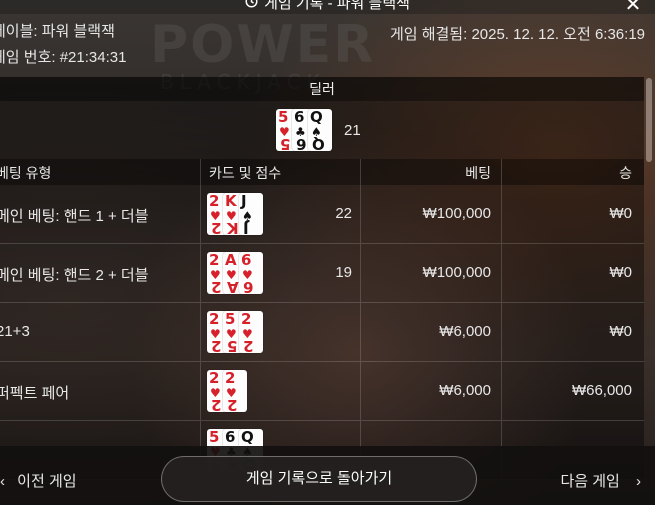 The width and height of the screenshot is (655, 505). I want to click on bet-type-cell: 메인 베팅: 핸드 1 + 더블, so click(74, 216).